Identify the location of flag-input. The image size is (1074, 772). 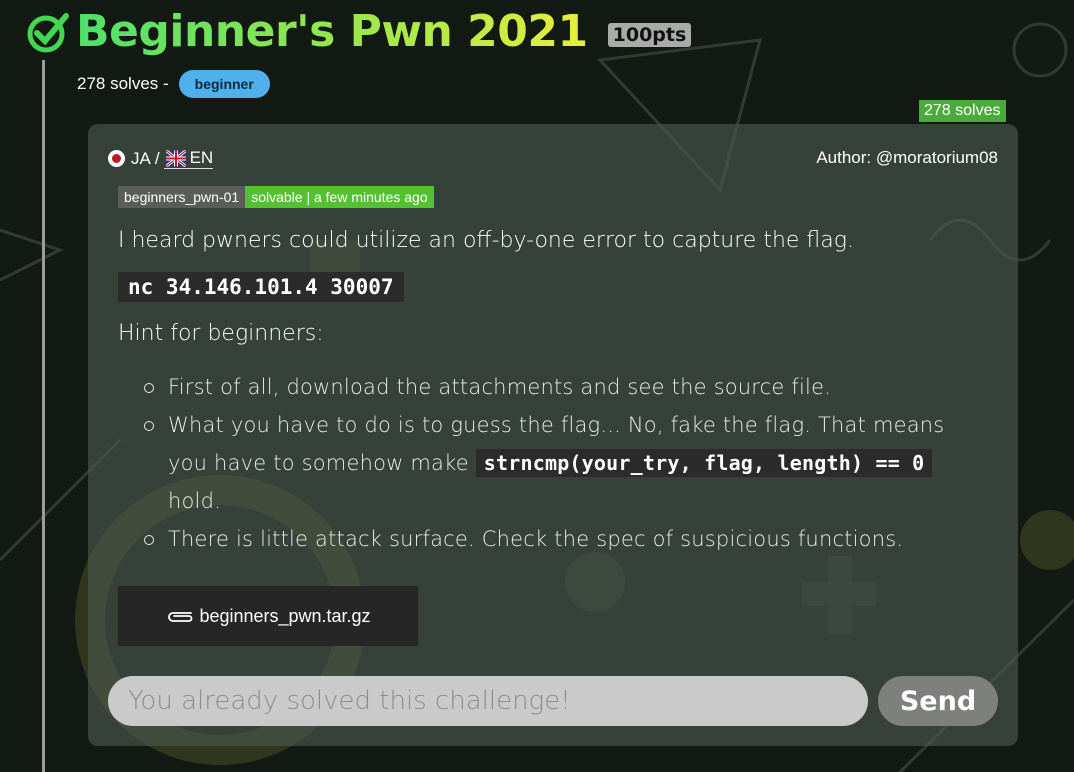
(488, 701).